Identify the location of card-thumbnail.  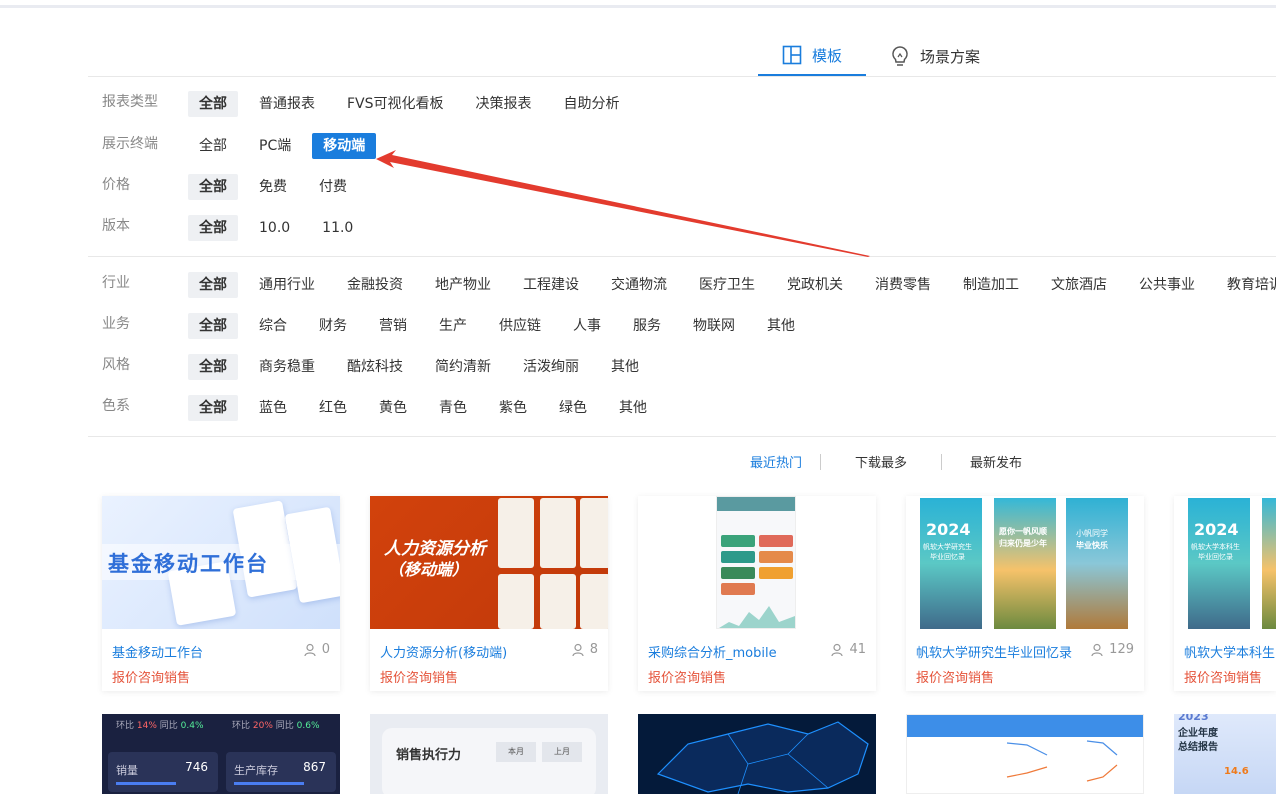
(757, 562).